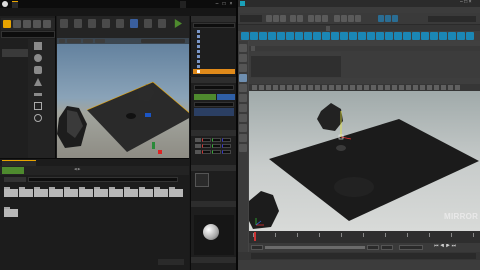  What do you see at coordinates (395, 18) in the screenshot?
I see `render-settings-icon` at bounding box center [395, 18].